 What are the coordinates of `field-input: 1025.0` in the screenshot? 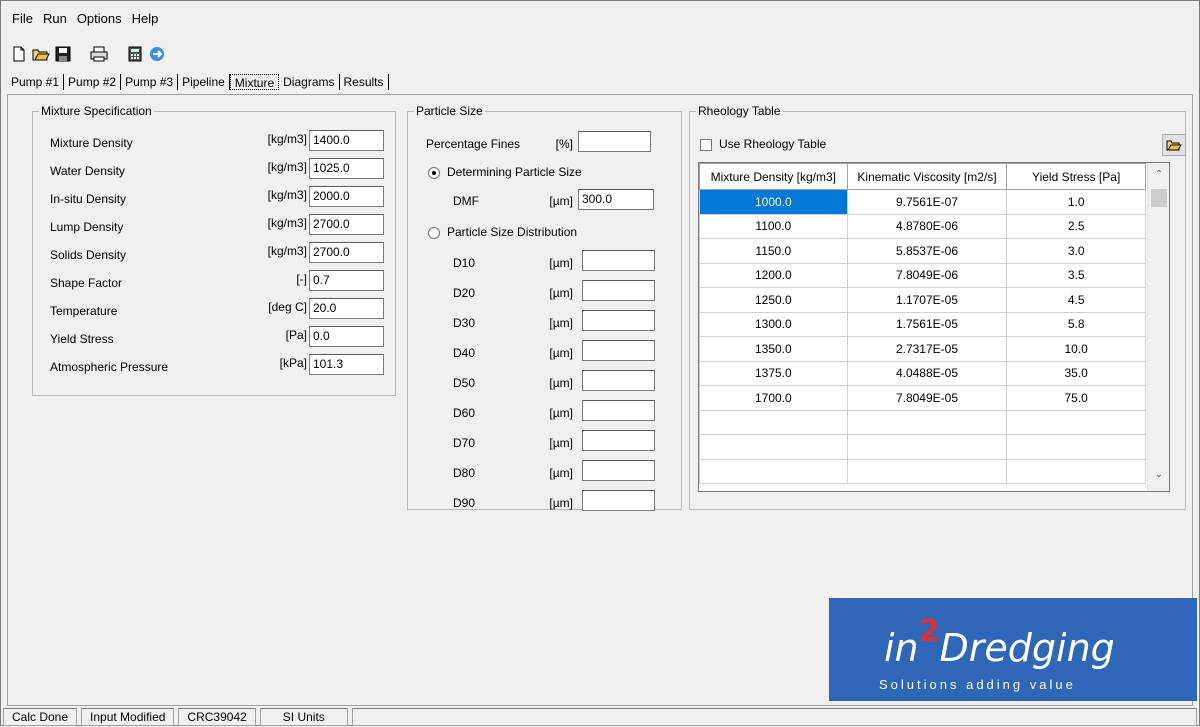 It's located at (346, 168).